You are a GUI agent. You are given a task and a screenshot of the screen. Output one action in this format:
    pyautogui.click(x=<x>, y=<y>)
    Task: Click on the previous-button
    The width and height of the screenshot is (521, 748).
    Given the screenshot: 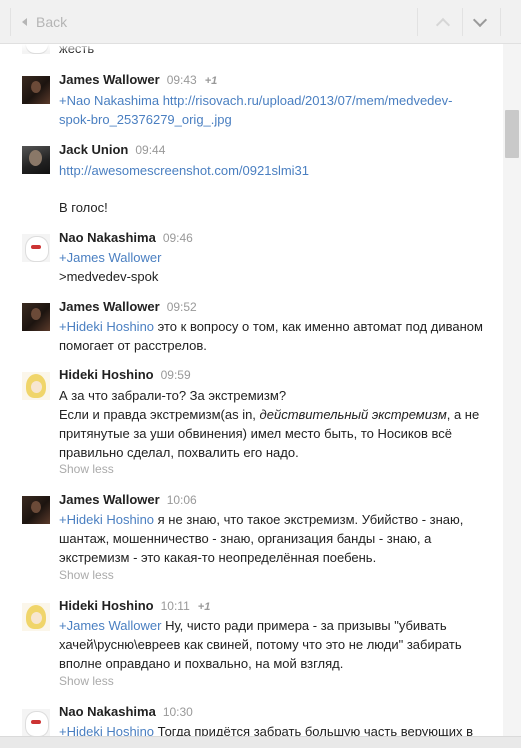 What is the action you would take?
    pyautogui.click(x=442, y=22)
    